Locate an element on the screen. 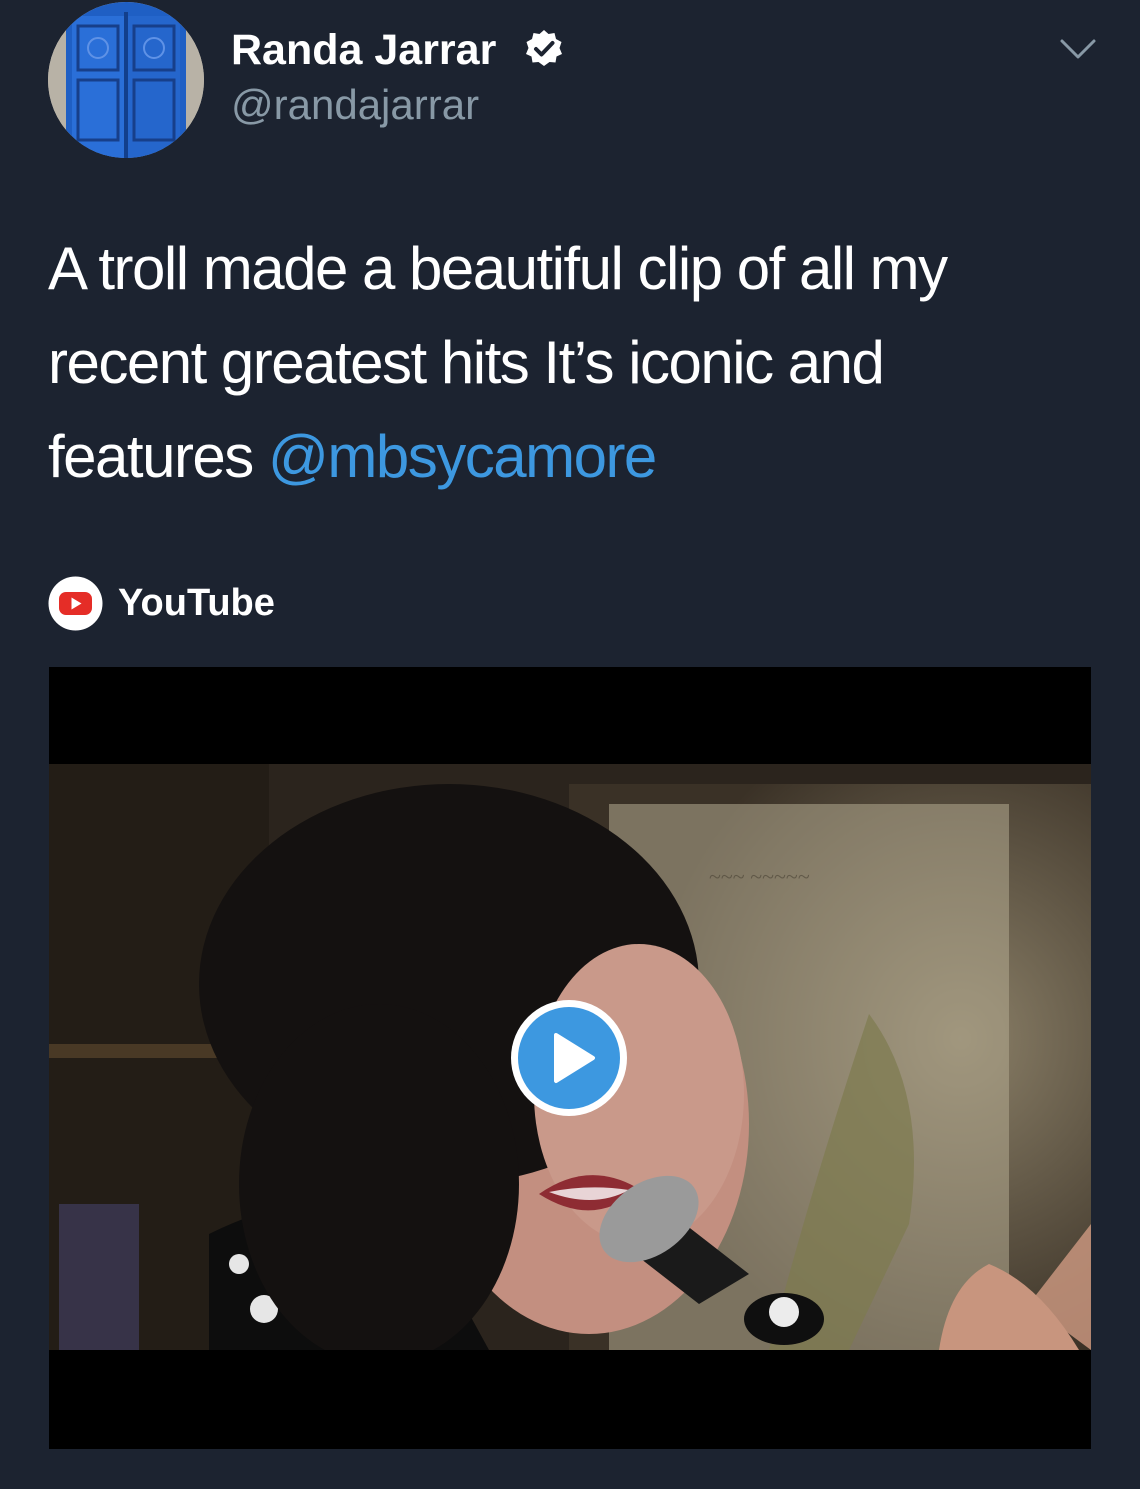  mention-link: @mbsycamore is located at coordinates (462, 456).